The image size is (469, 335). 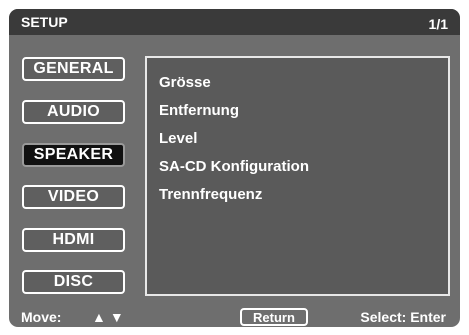 I want to click on down-arrow-icon: ▼, so click(x=118, y=317).